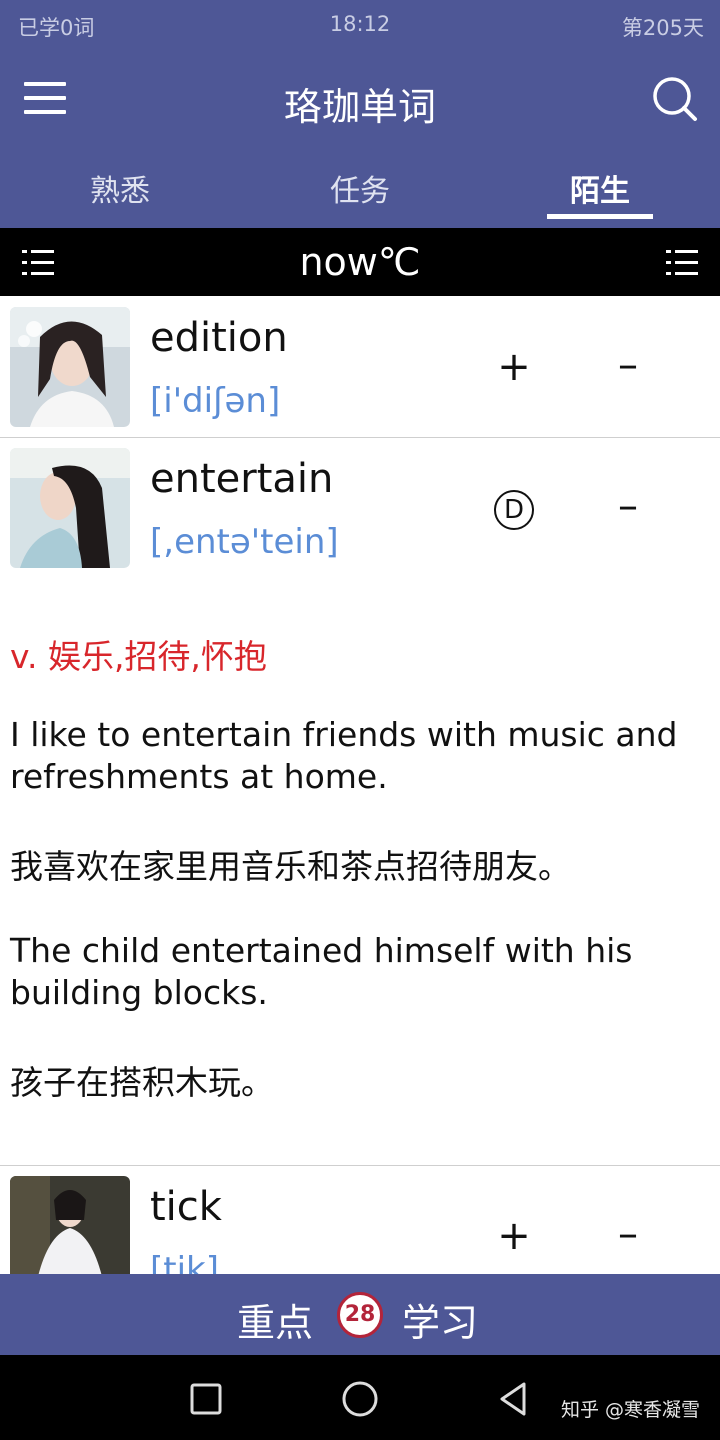 The height and width of the screenshot is (1440, 720). I want to click on word-text: entertain, so click(242, 479).